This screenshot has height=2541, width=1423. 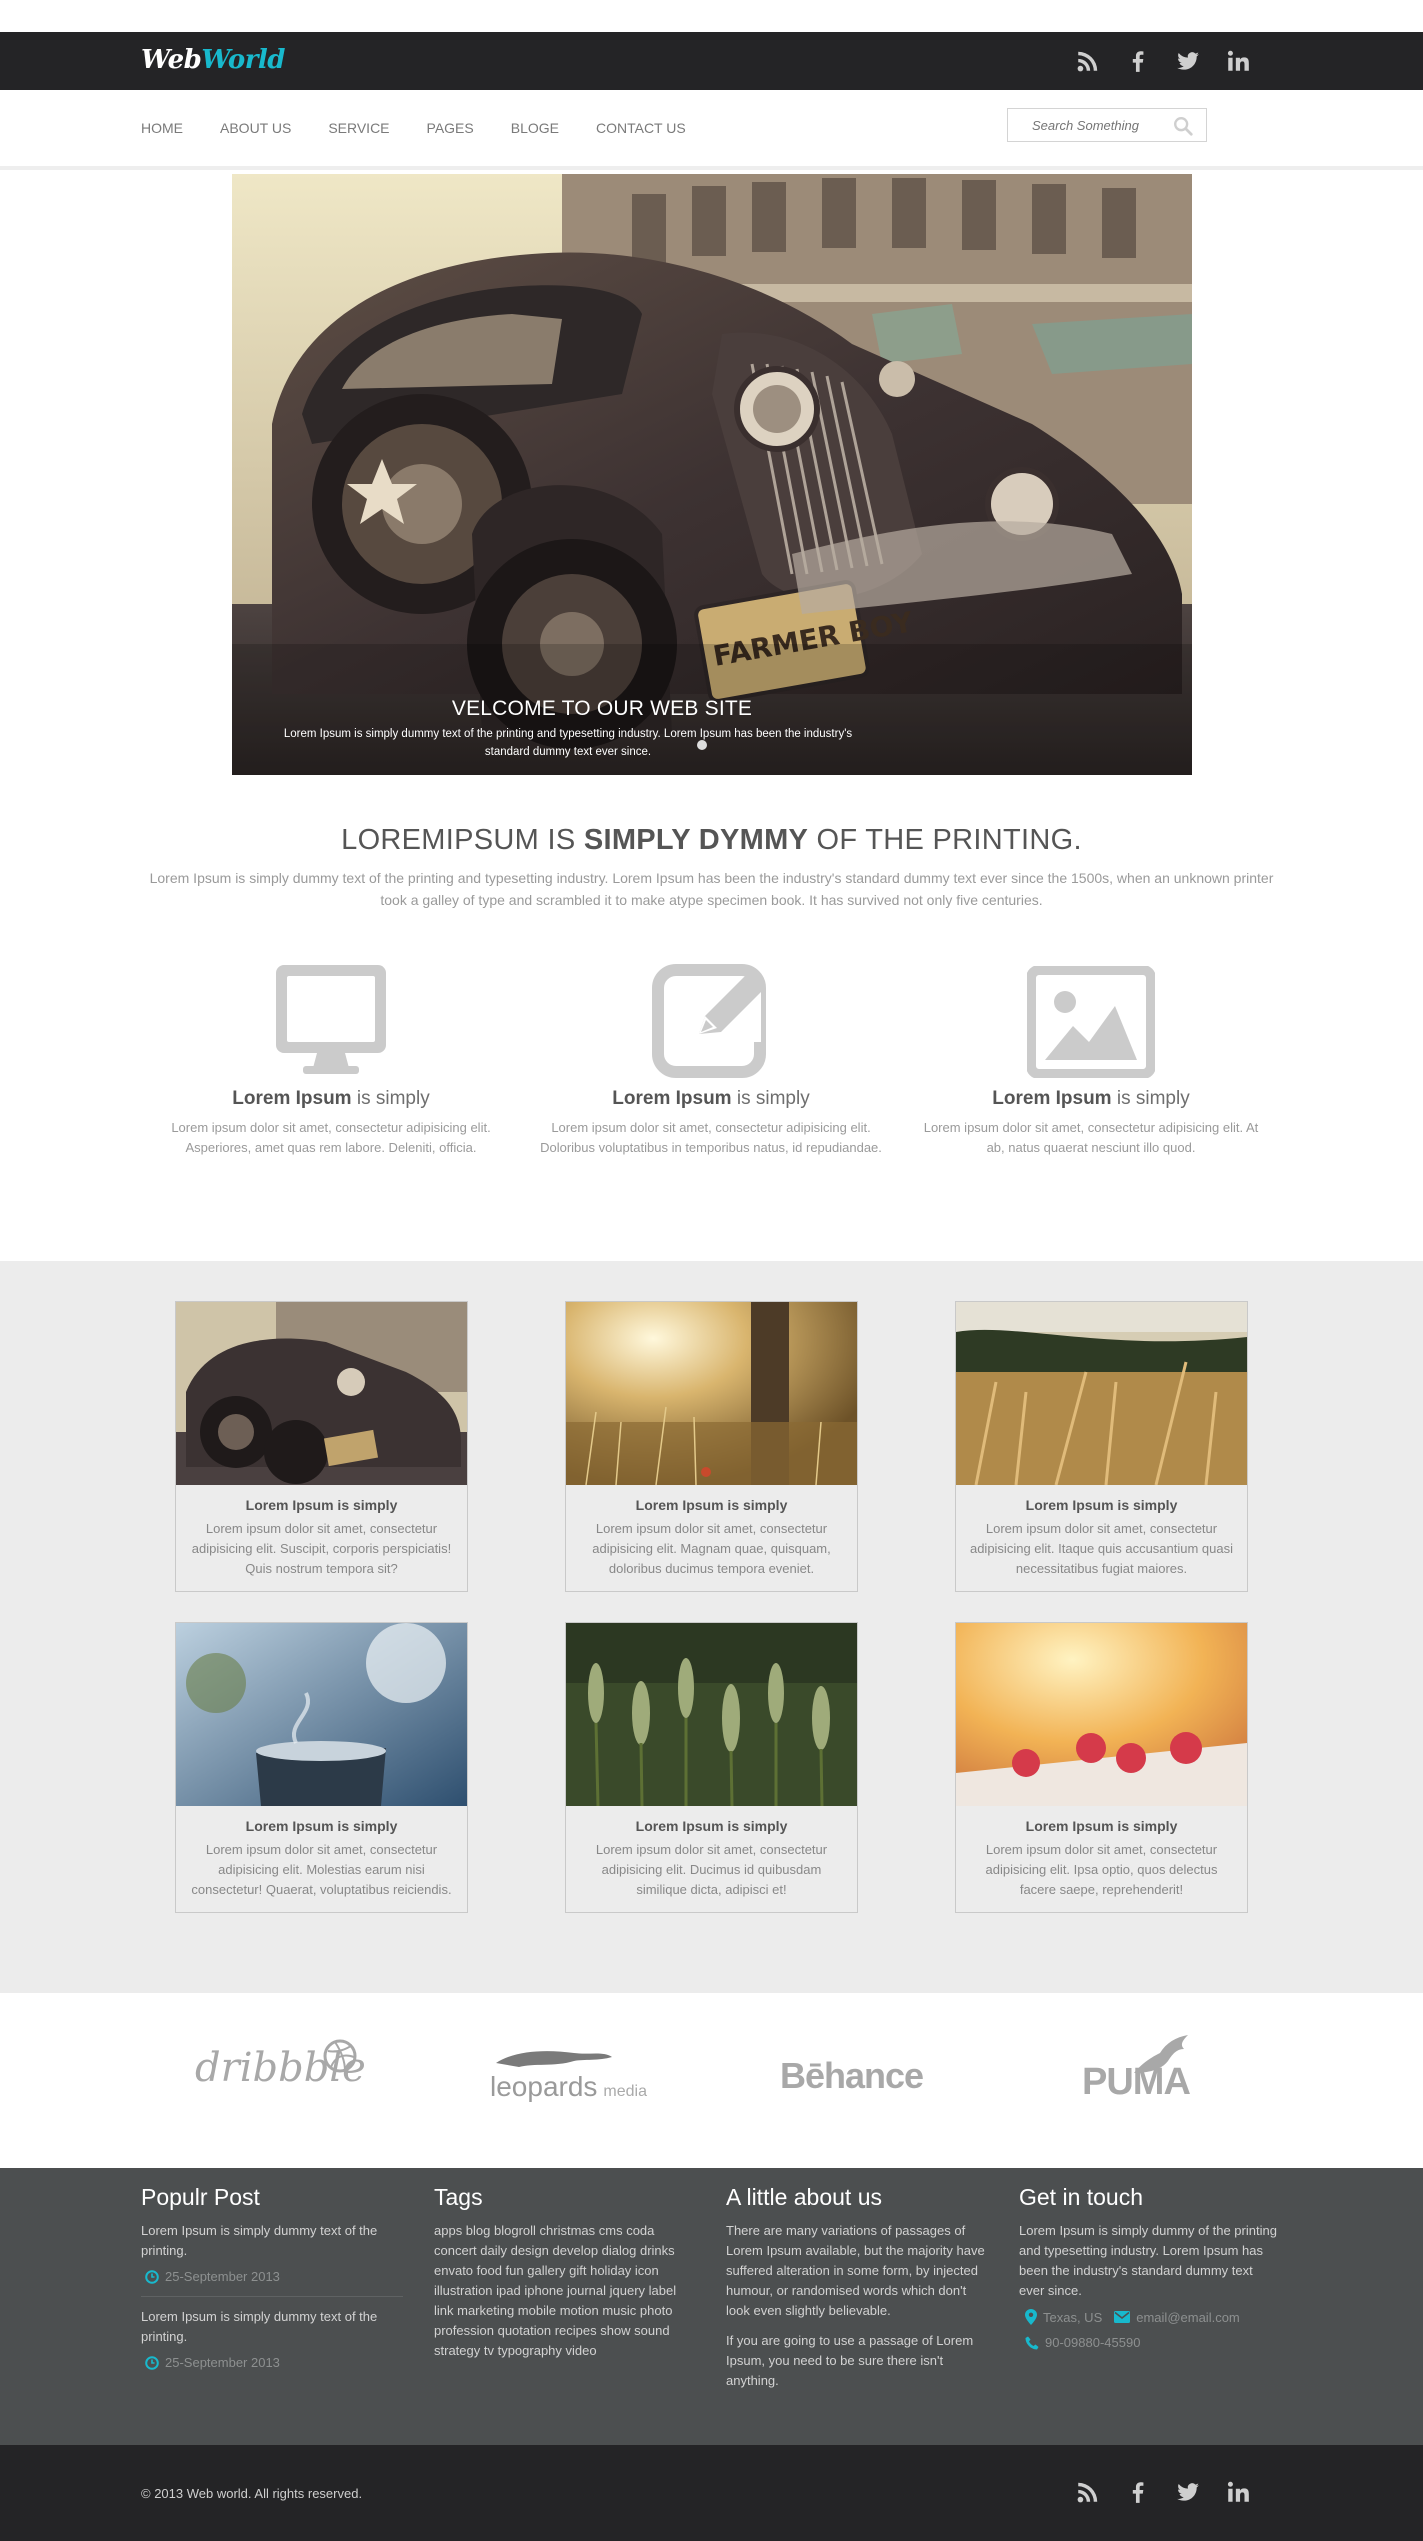 I want to click on brand-behance: Bēhance, so click(x=852, y=2076).